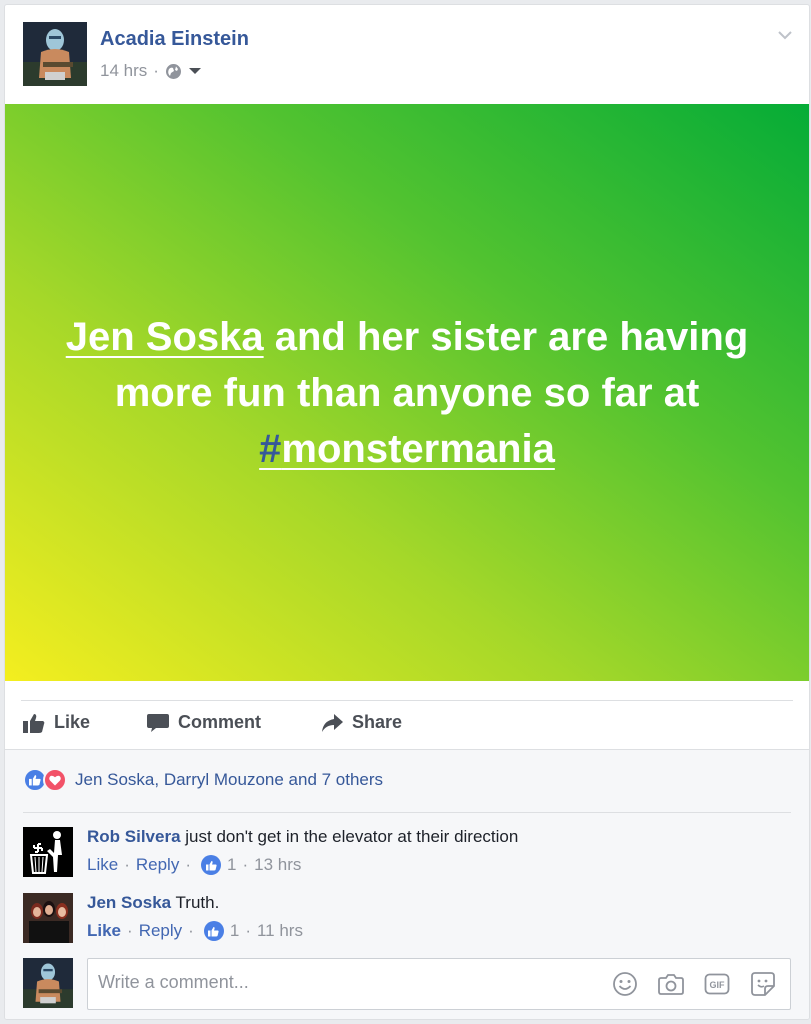 The image size is (811, 1024). Describe the element at coordinates (763, 984) in the screenshot. I see `sticker-icon` at that location.